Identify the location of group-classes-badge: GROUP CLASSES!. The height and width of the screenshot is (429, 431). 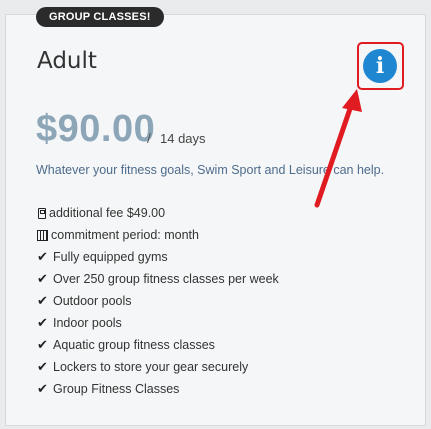
(100, 17).